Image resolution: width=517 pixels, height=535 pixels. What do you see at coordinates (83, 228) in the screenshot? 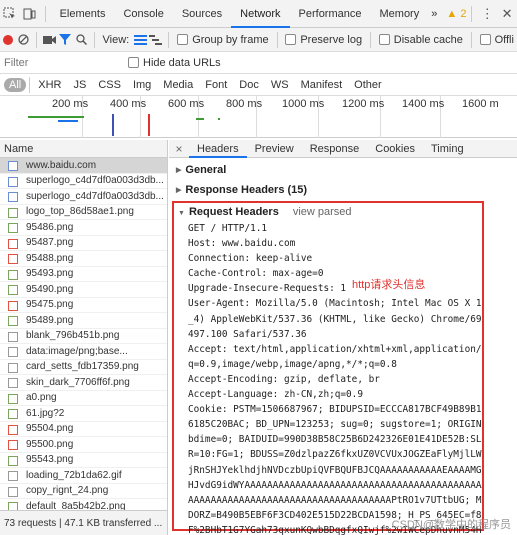
I see `request-row: 95486.png` at bounding box center [83, 228].